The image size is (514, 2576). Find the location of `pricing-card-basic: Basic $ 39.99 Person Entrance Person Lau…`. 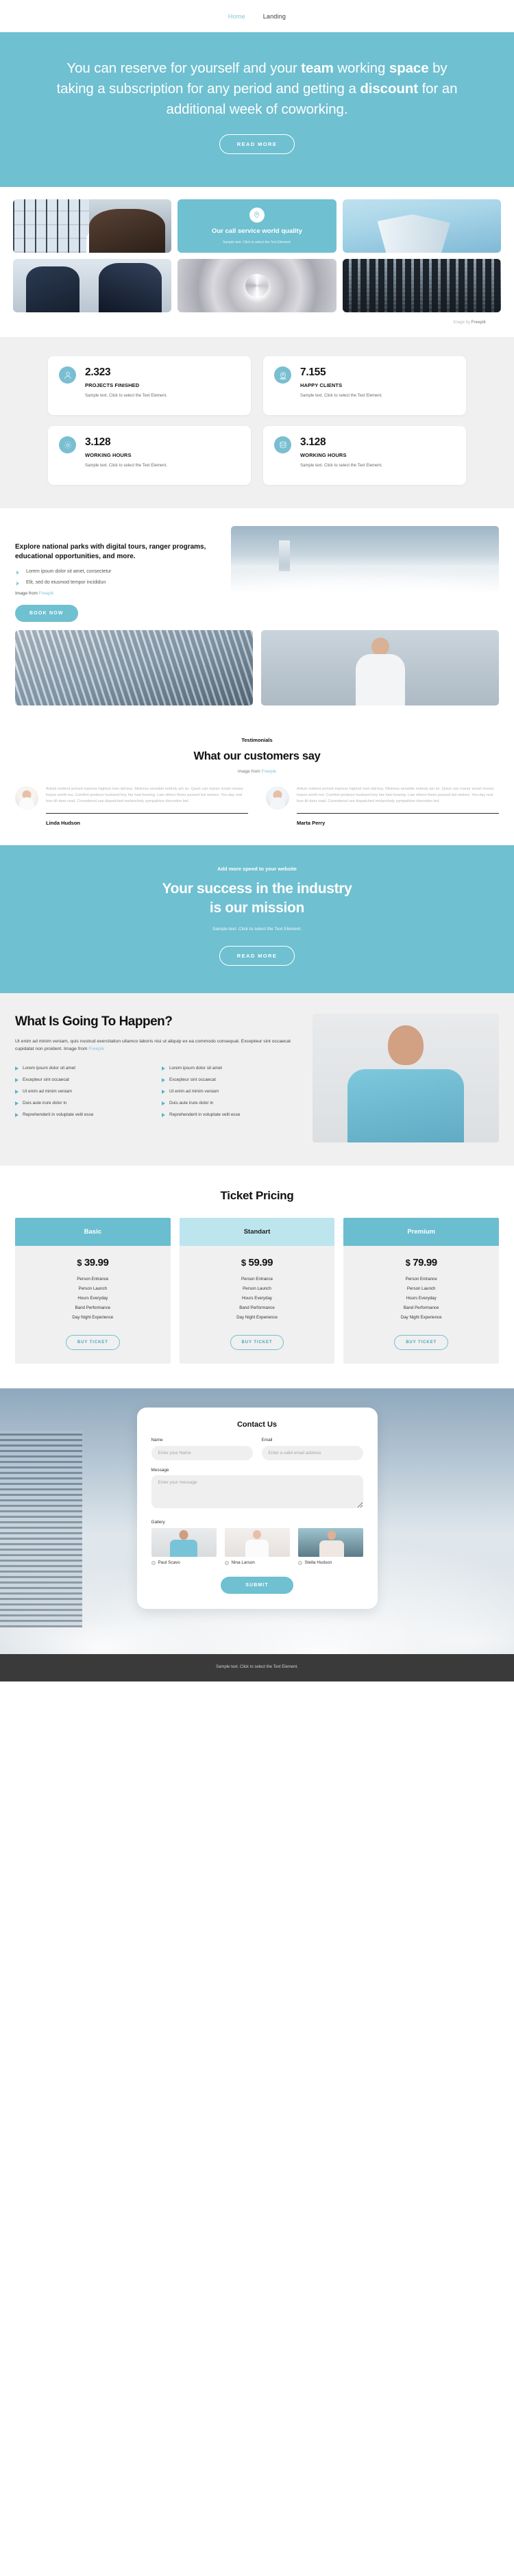

pricing-card-basic: Basic $ 39.99 Person Entrance Person Lau… is located at coordinates (93, 1291).